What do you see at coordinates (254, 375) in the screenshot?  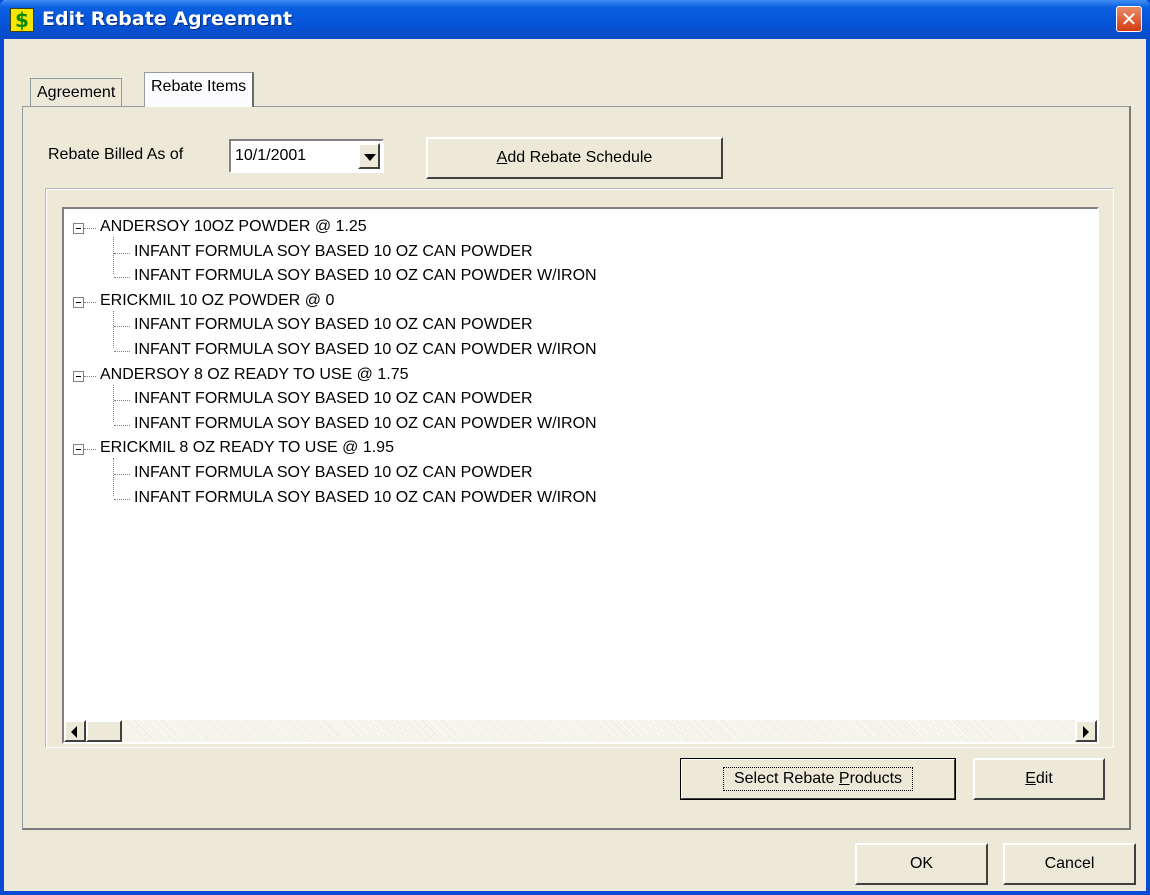 I see `tree-node-schedule: ANDERSOY 8 OZ READY TO USE @ 1.75` at bounding box center [254, 375].